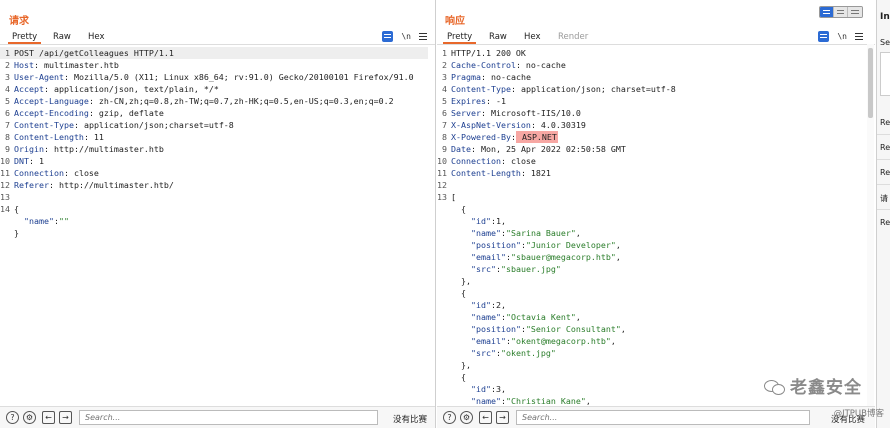 This screenshot has height=428, width=890. Describe the element at coordinates (466, 113) in the screenshot. I see `header-name: Server` at that location.